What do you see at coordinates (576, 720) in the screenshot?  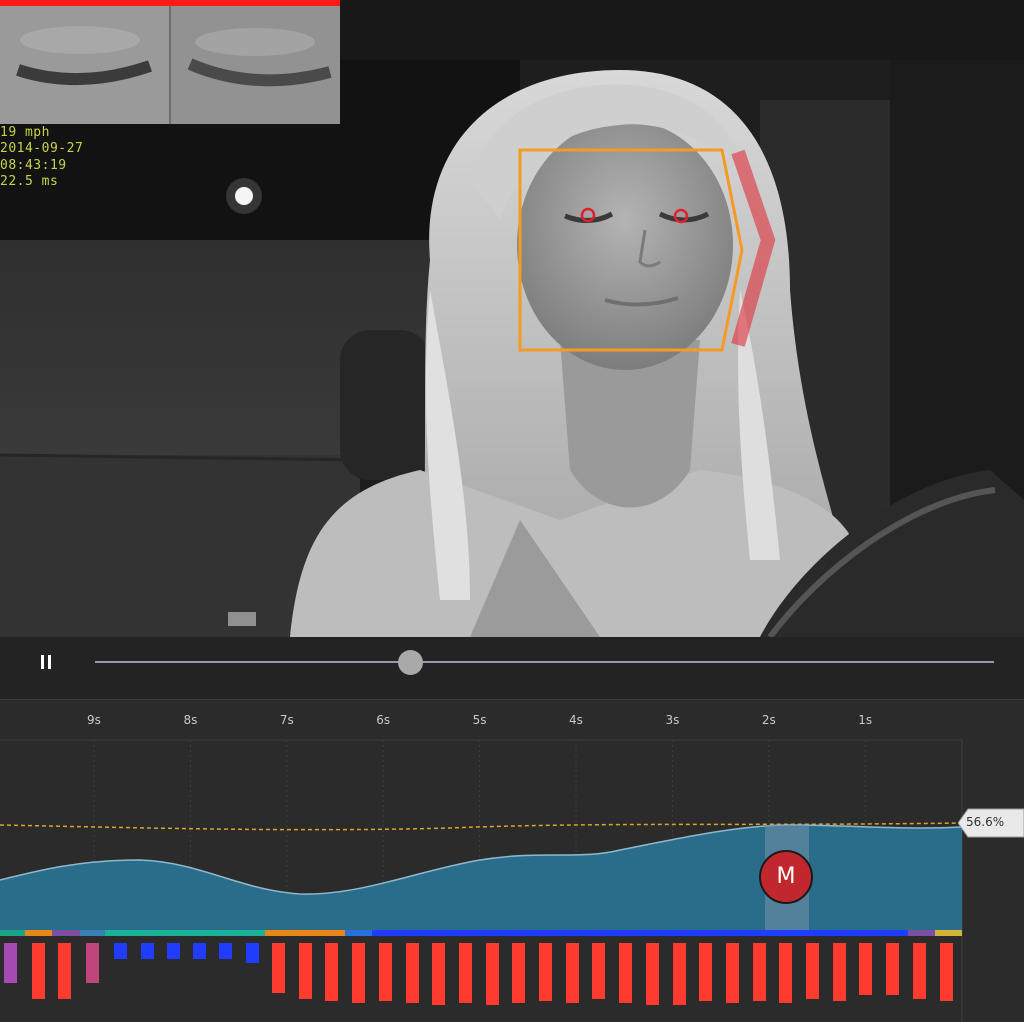 I see `tick-label: 4s` at bounding box center [576, 720].